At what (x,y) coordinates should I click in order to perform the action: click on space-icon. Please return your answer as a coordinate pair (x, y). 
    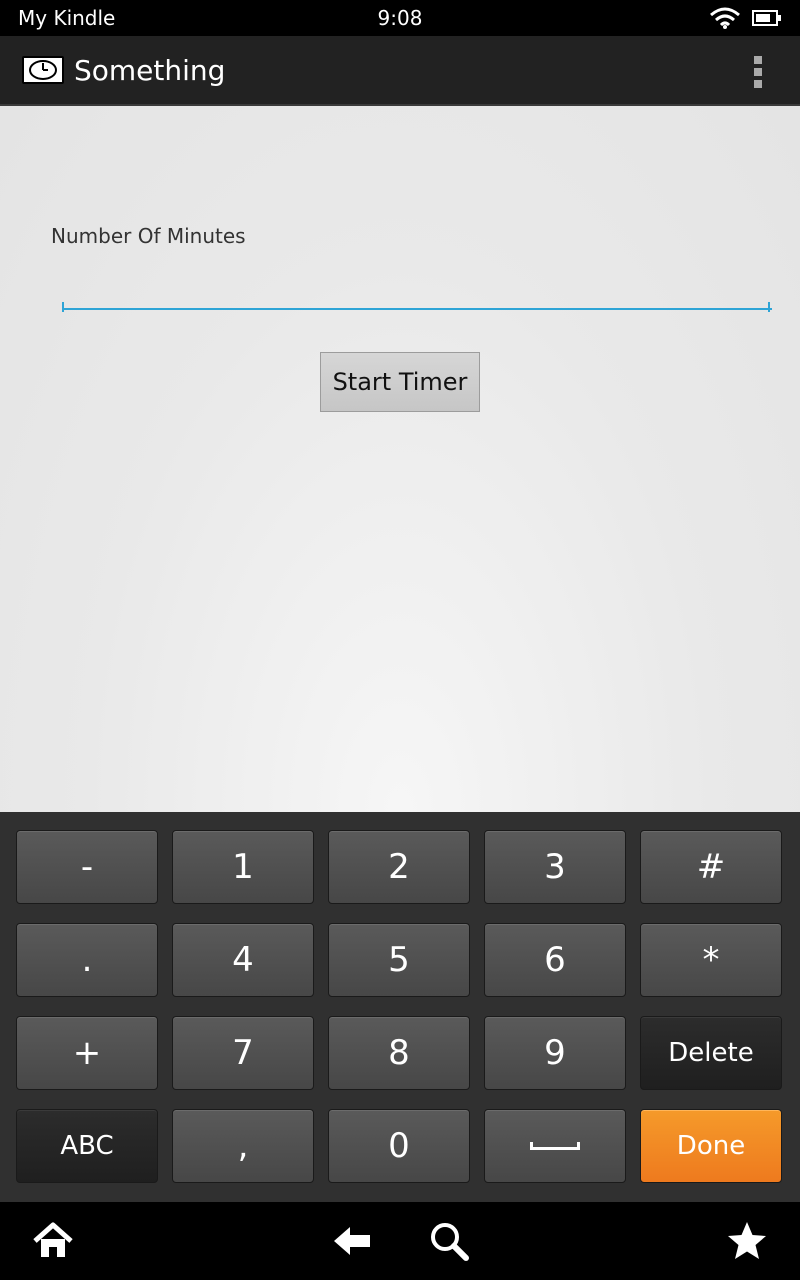
    Looking at the image, I should click on (555, 1146).